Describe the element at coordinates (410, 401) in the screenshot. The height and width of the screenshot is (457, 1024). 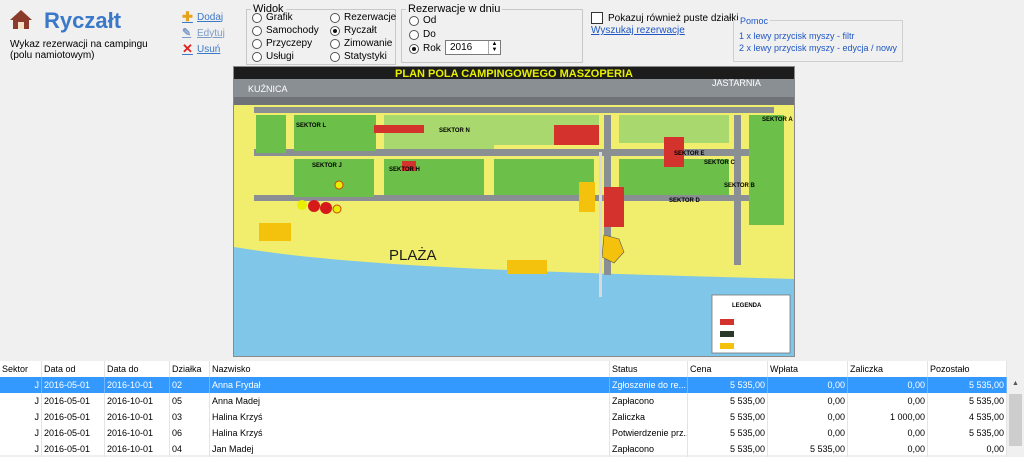
I see `cell-nazwisko: Anna Madej` at that location.